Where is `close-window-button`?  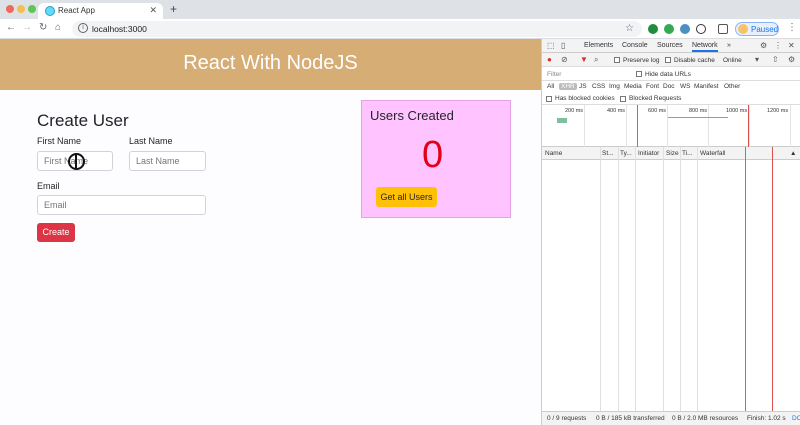
close-window-button is located at coordinates (10, 9).